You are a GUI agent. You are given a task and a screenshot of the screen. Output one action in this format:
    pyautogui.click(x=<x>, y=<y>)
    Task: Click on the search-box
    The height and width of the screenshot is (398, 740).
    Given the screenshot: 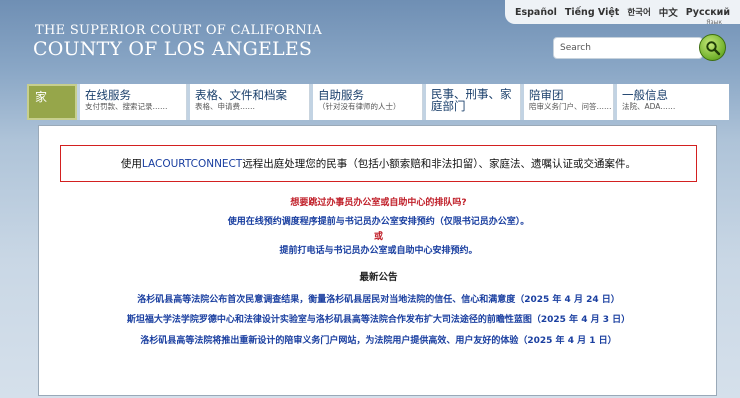 What is the action you would take?
    pyautogui.click(x=639, y=47)
    